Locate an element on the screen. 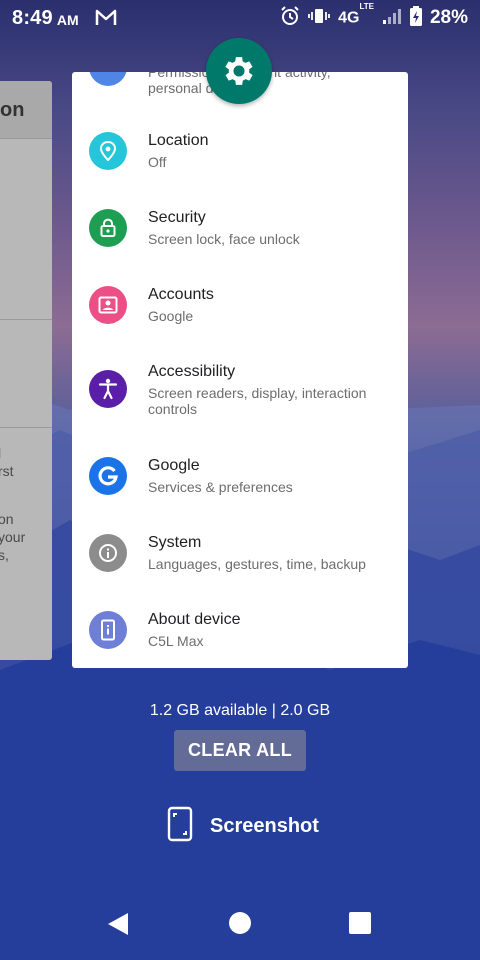 The width and height of the screenshot is (480, 960). screenshot-icon is located at coordinates (180, 826).